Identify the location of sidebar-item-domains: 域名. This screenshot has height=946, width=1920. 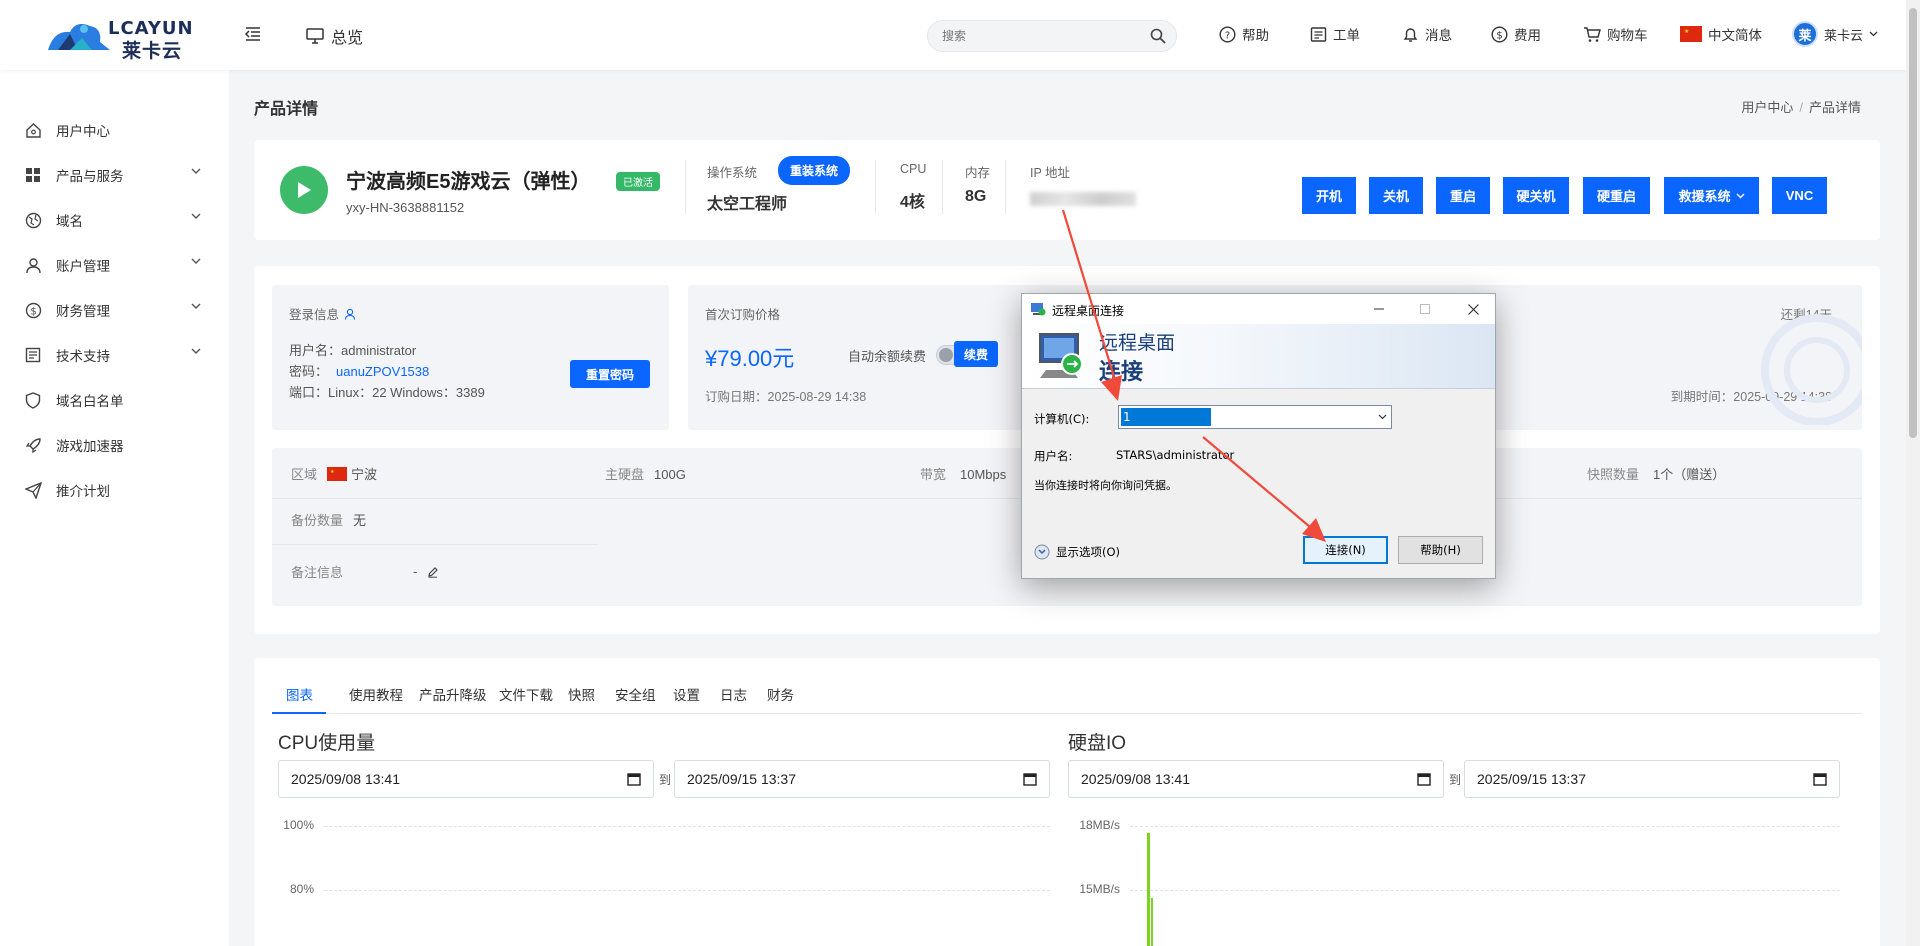
(116, 220).